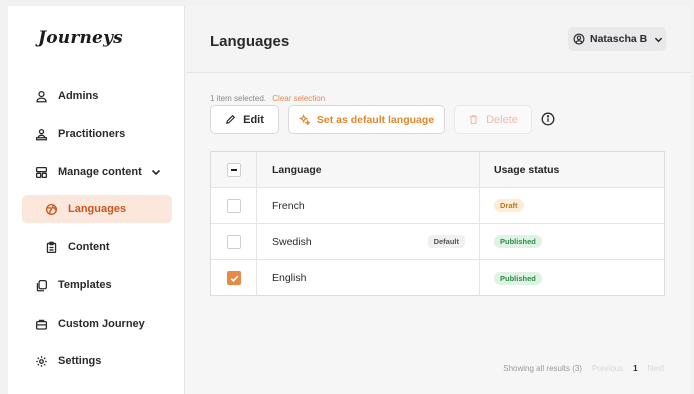 Image resolution: width=694 pixels, height=394 pixels. Describe the element at coordinates (80, 38) in the screenshot. I see `app-logo: Journeys` at that location.